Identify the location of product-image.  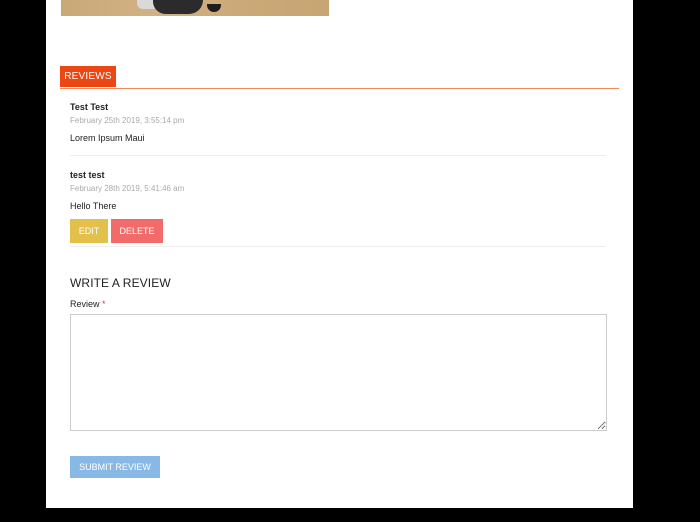
(195, 8).